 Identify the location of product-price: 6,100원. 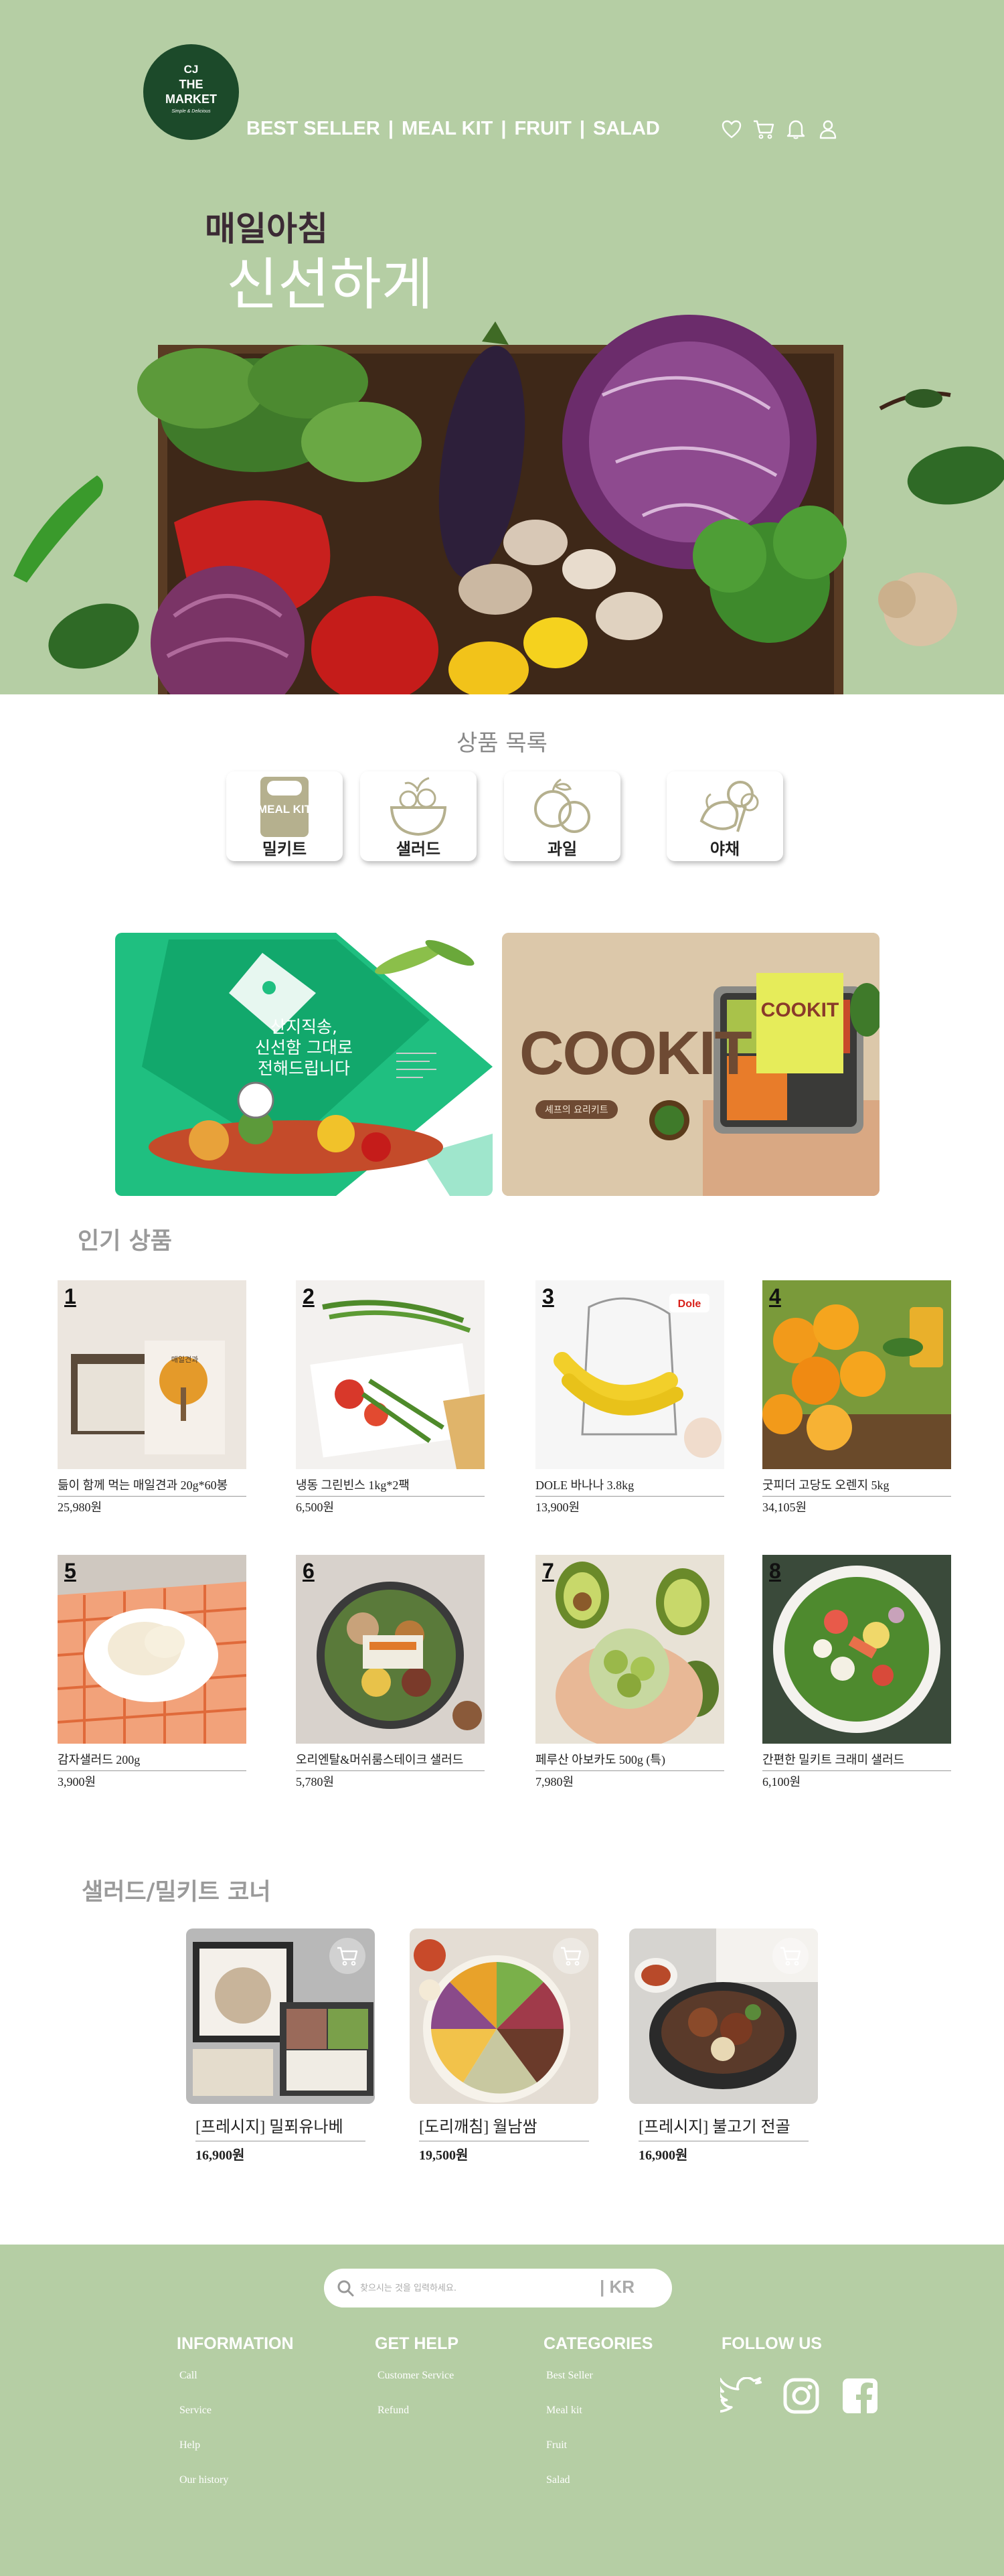
(781, 1782).